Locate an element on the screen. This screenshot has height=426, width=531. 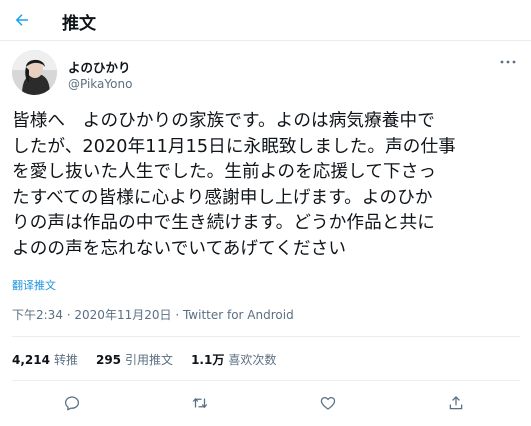
like-icon is located at coordinates (328, 403).